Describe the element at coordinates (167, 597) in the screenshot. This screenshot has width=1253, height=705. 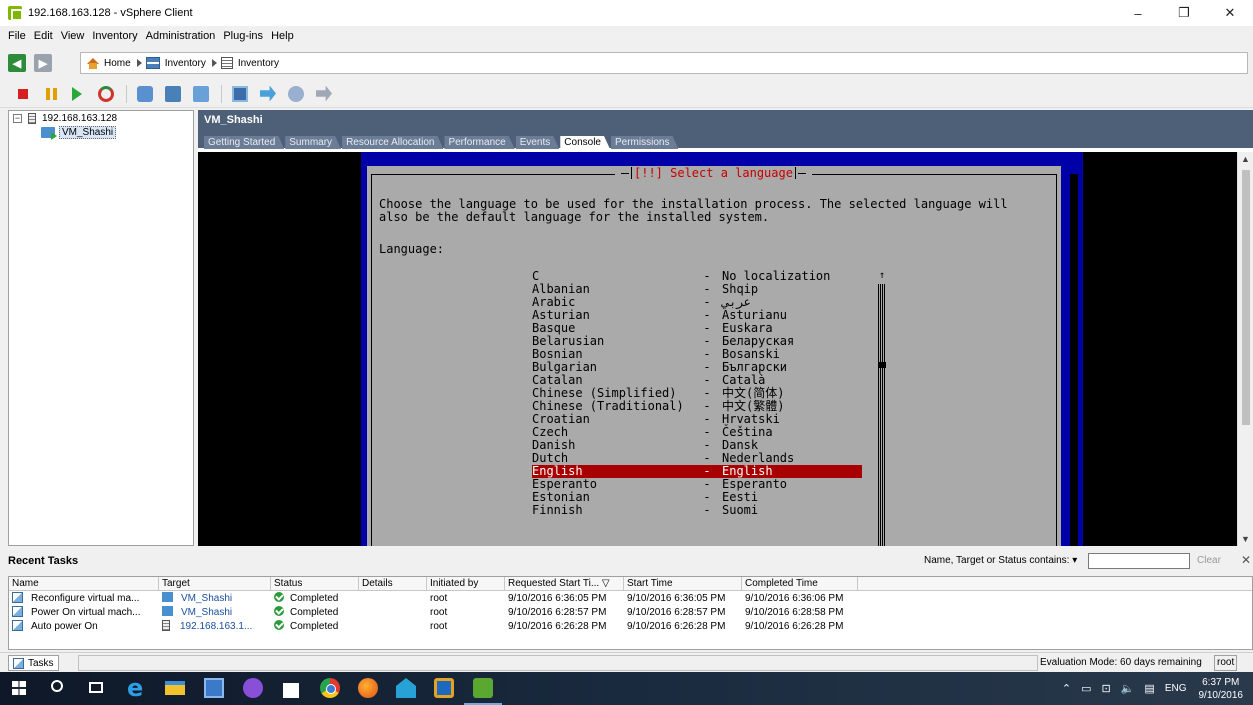
I see `vm-icon` at that location.